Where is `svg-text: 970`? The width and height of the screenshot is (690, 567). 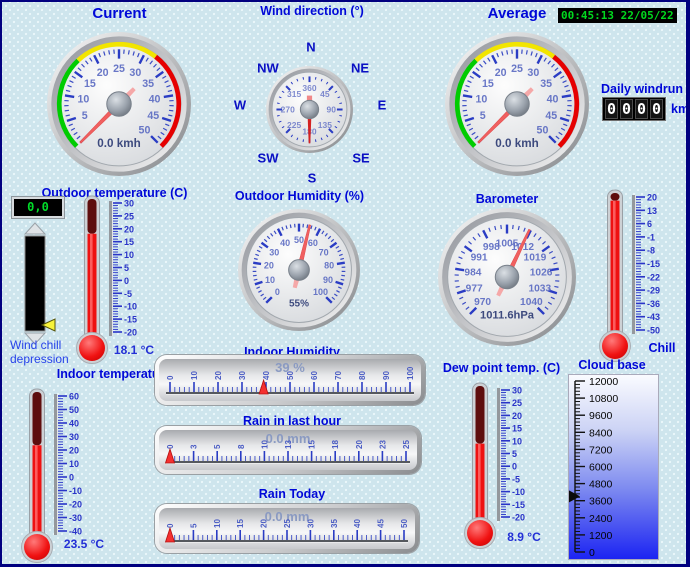 svg-text: 970 is located at coordinates (482, 302).